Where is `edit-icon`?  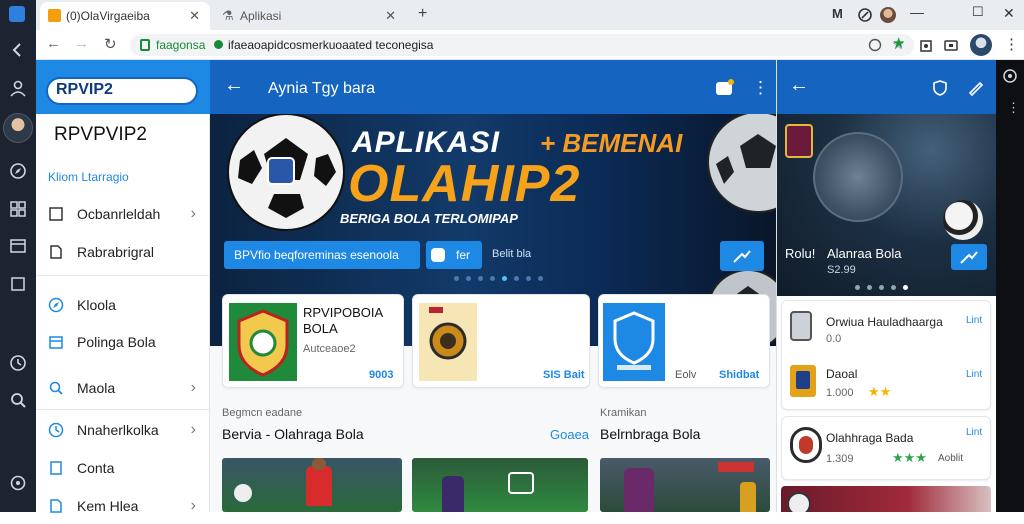
edit-icon is located at coordinates (976, 88).